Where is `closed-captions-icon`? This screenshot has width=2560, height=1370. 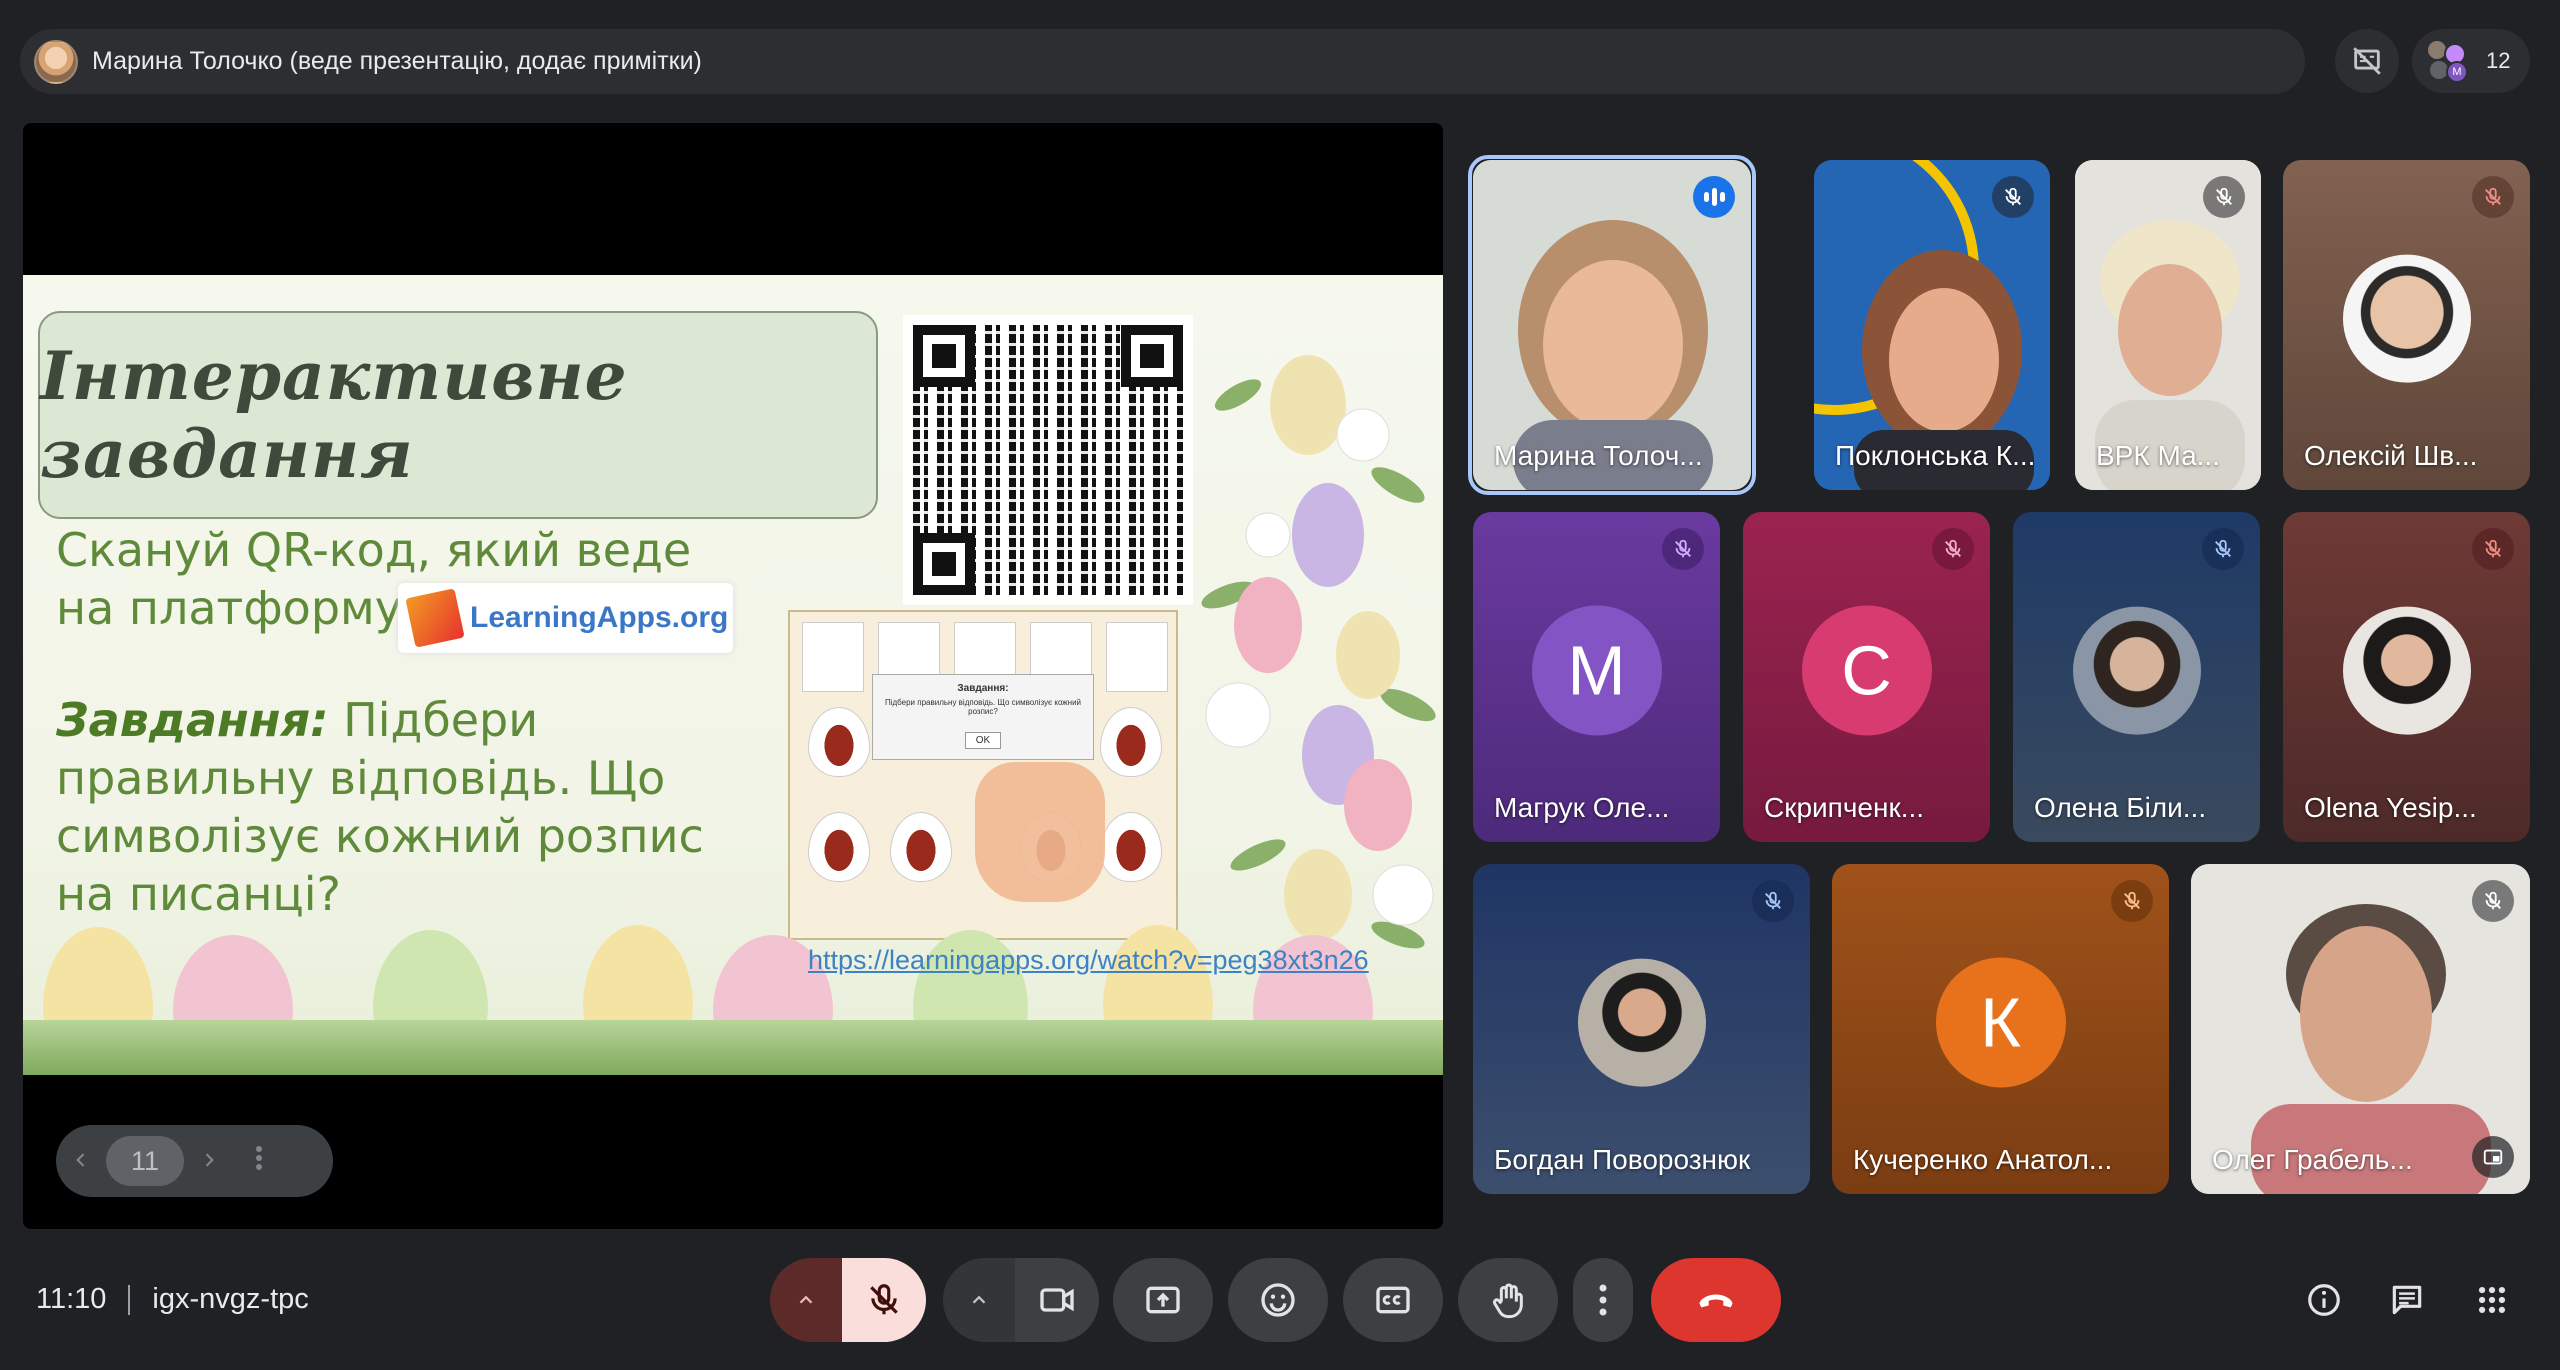
closed-captions-icon is located at coordinates (1393, 1300).